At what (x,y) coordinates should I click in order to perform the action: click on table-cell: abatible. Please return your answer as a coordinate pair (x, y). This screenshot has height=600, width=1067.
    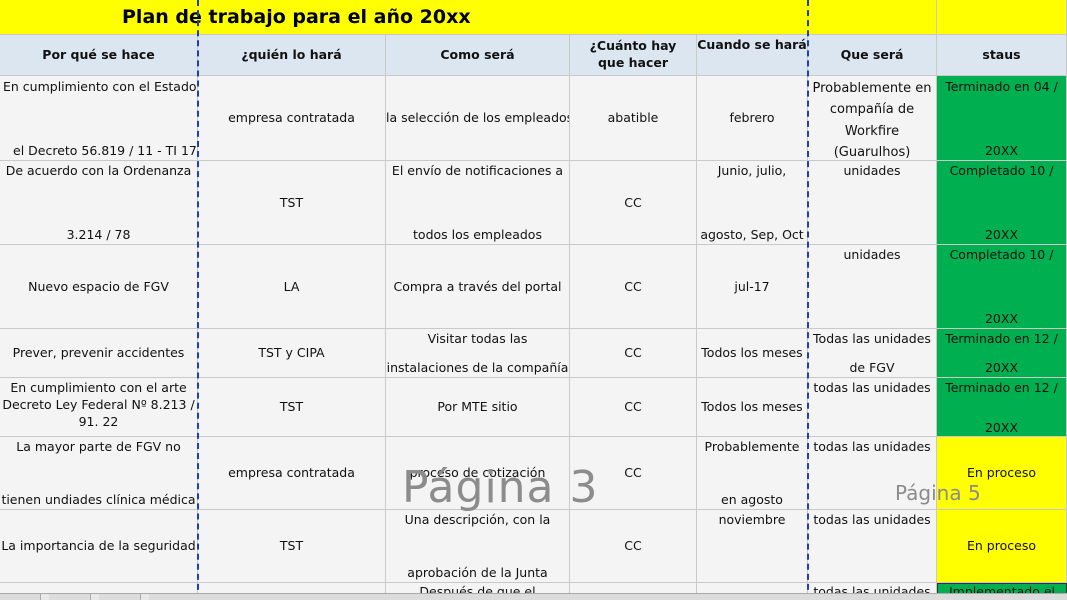
    Looking at the image, I should click on (633, 118).